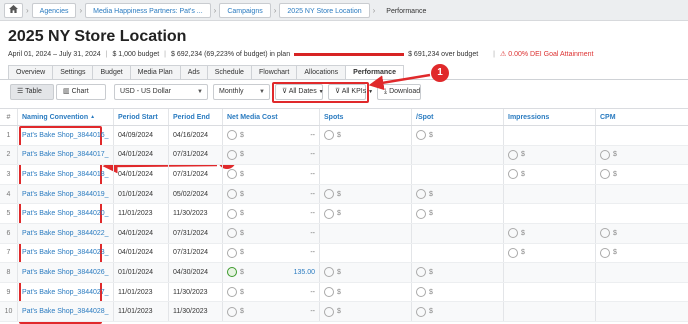 The height and width of the screenshot is (324, 688). What do you see at coordinates (66, 174) in the screenshot?
I see `naming-convention-link: Pat's Bake Shop_3844018_` at bounding box center [66, 174].